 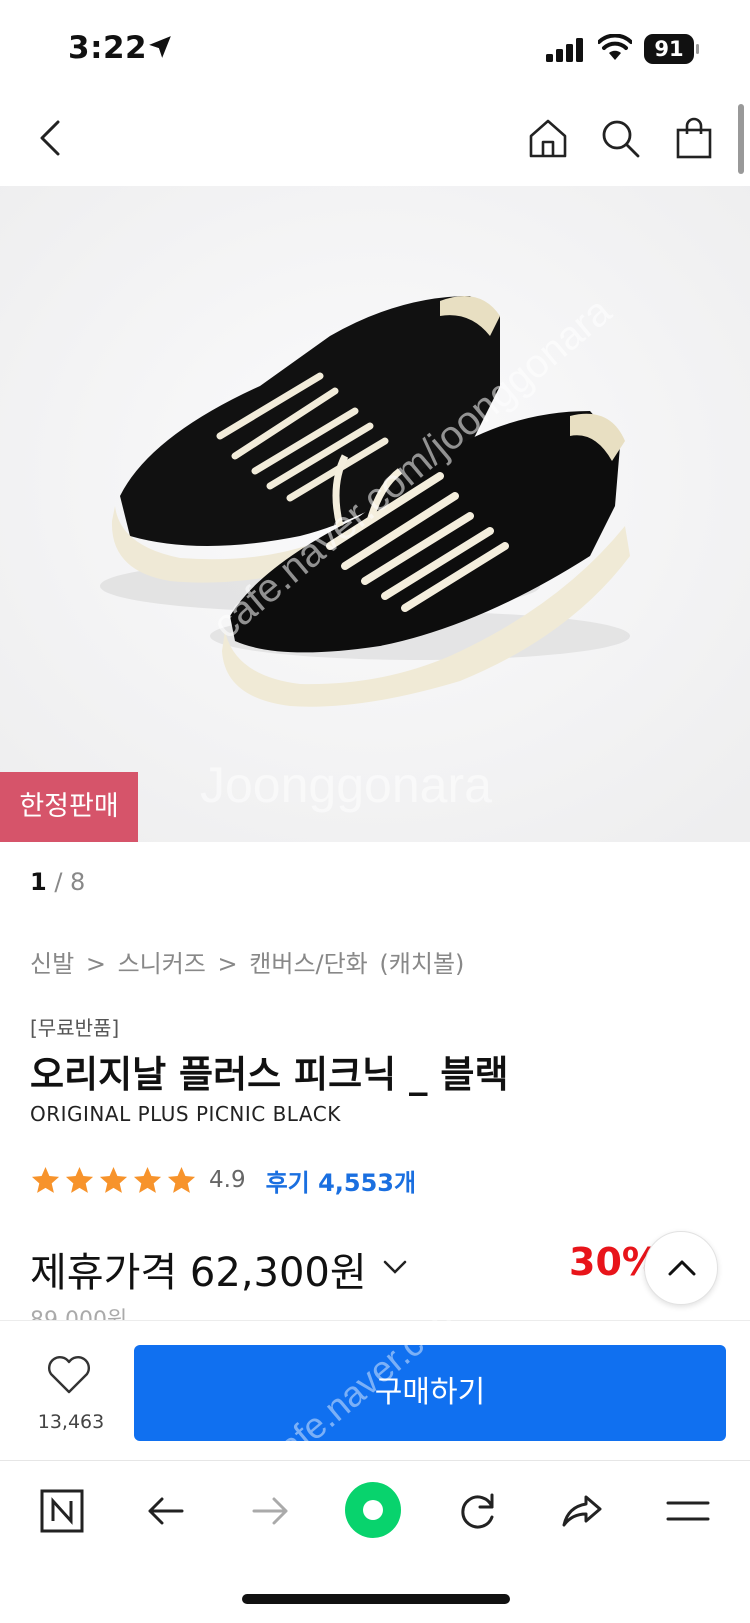 What do you see at coordinates (694, 138) in the screenshot?
I see `shopping-bag-icon` at bounding box center [694, 138].